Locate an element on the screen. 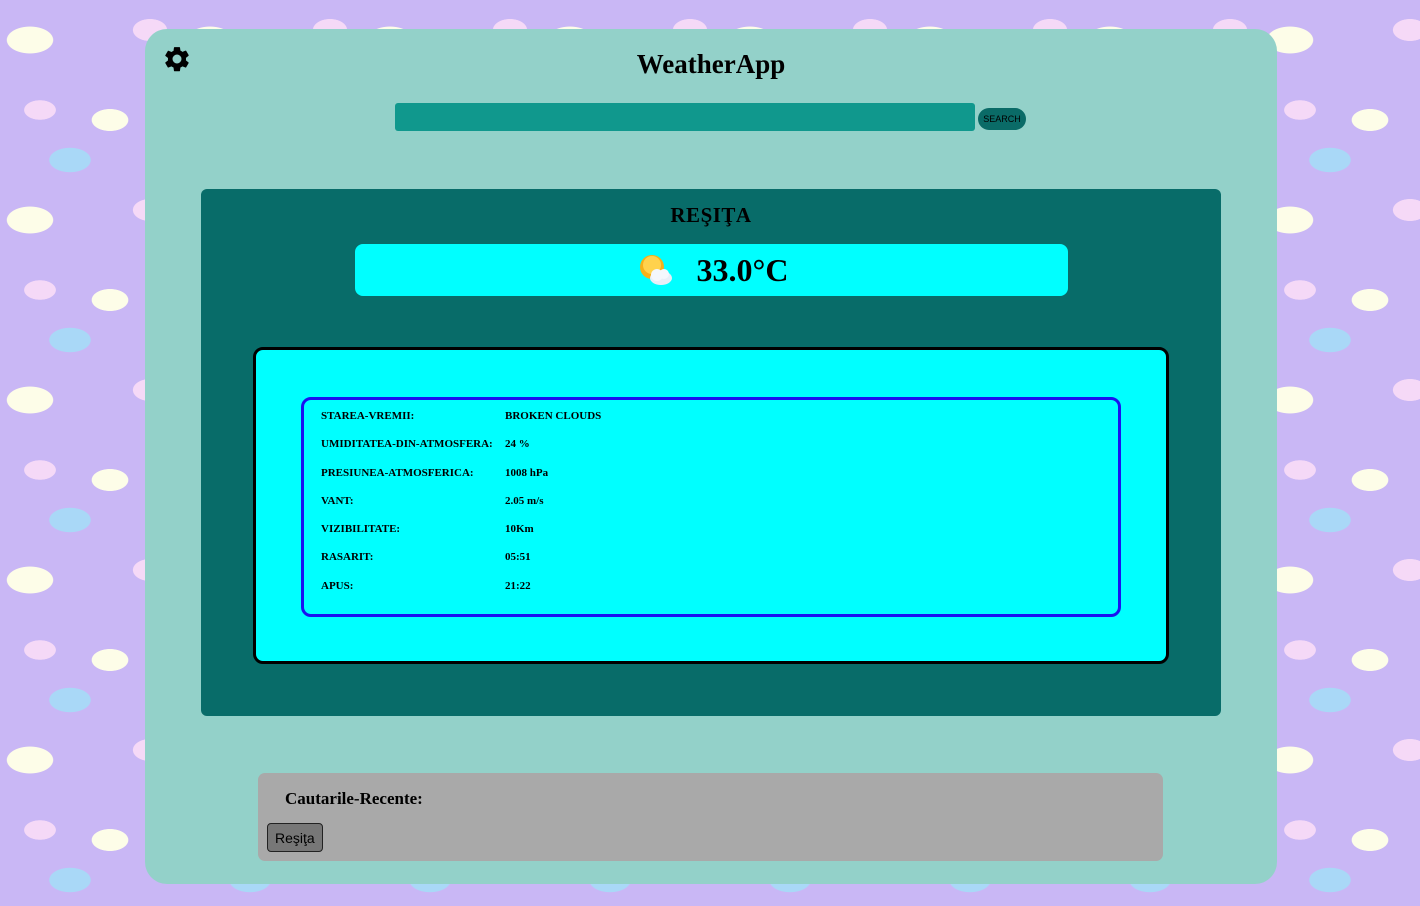 The width and height of the screenshot is (1420, 906). city-name: REŞIŢA is located at coordinates (711, 215).